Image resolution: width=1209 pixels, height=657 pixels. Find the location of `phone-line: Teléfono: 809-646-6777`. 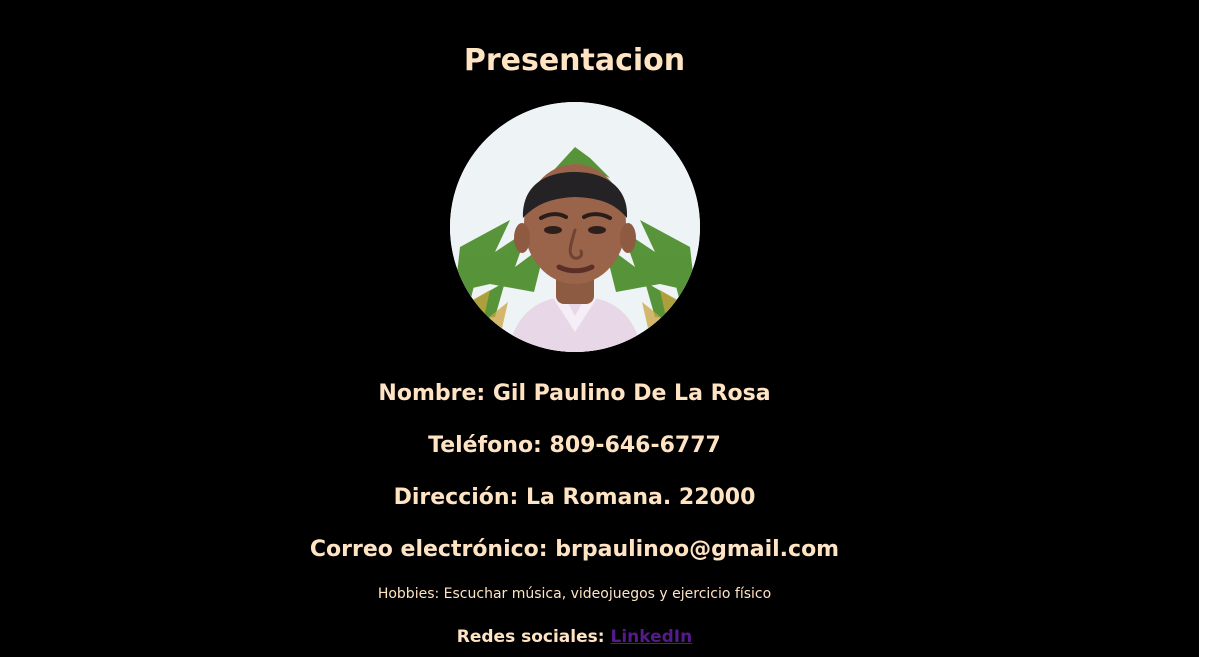

phone-line: Teléfono: 809-646-6777 is located at coordinates (574, 445).